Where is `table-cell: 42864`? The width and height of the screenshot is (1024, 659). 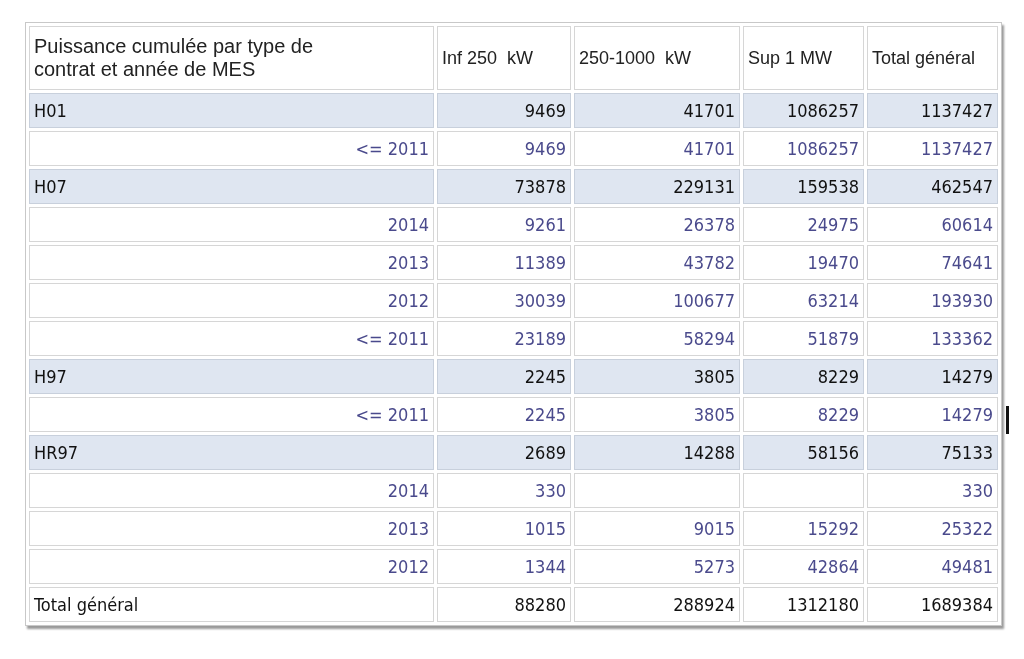 table-cell: 42864 is located at coordinates (803, 566).